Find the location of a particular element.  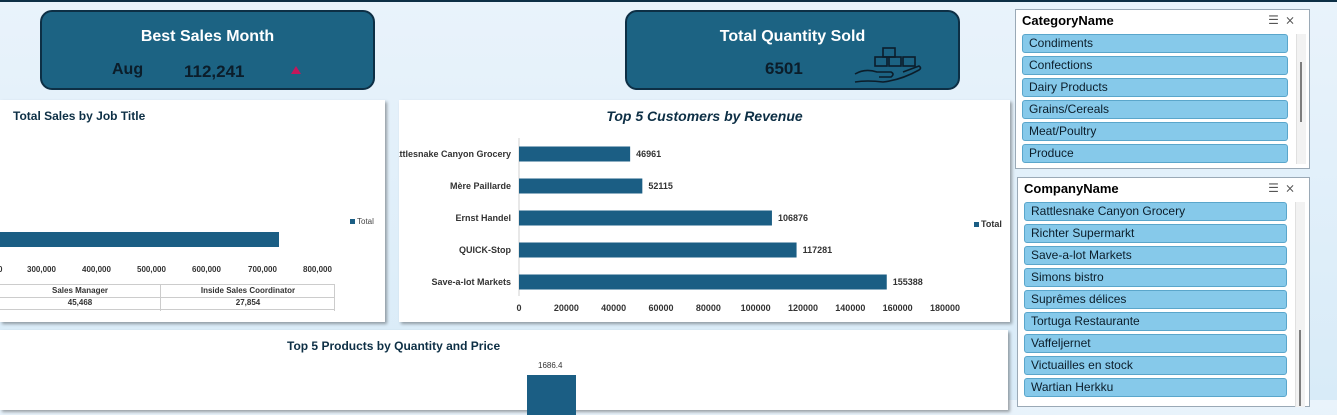

tick-label: 180000 is located at coordinates (945, 308).